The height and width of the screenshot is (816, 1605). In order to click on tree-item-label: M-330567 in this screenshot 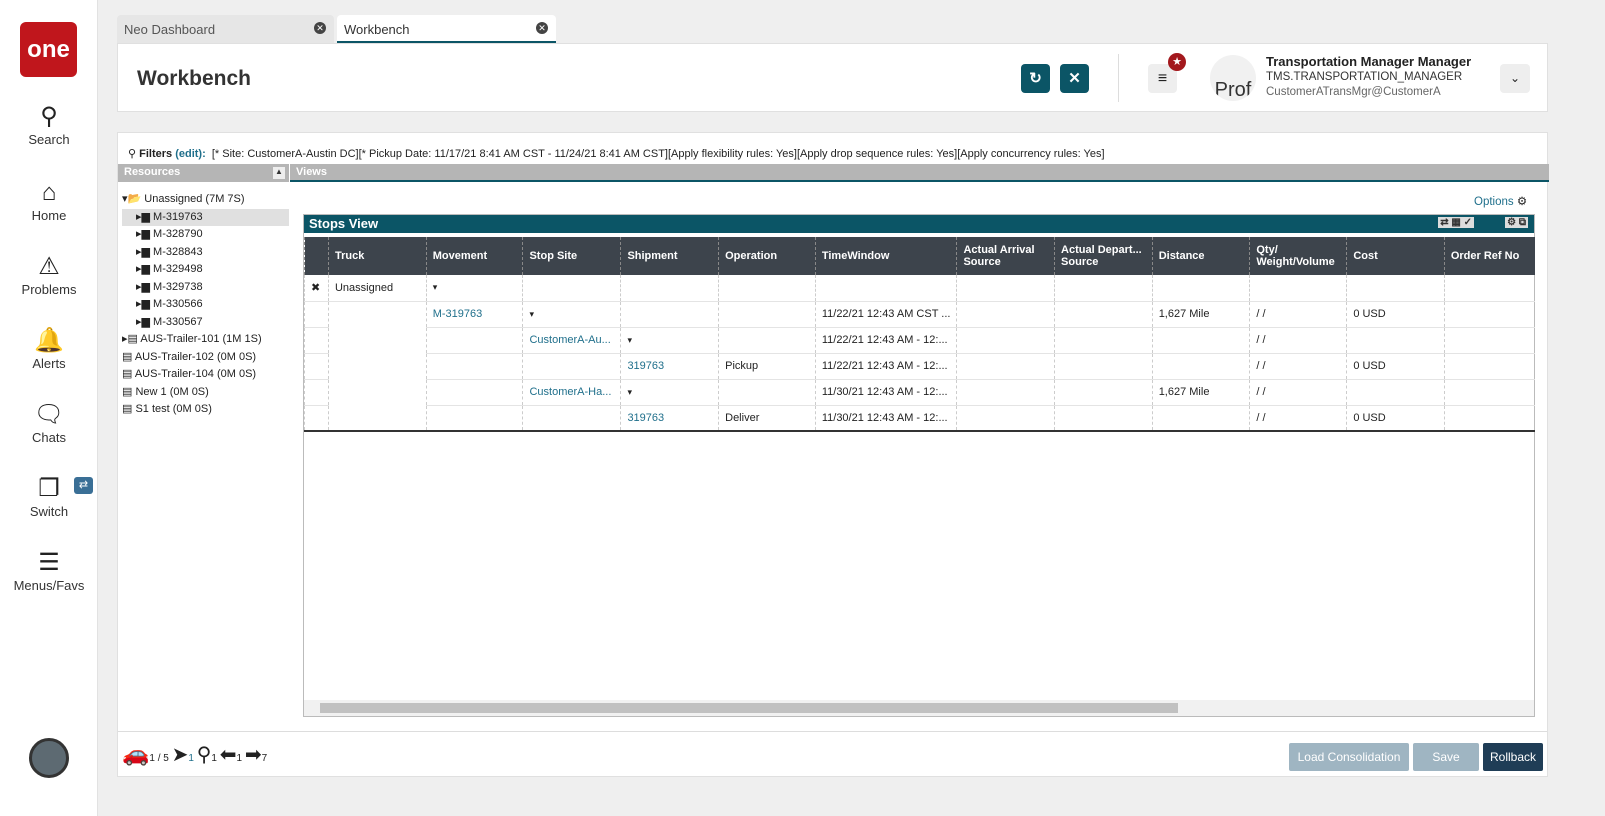, I will do `click(178, 321)`.